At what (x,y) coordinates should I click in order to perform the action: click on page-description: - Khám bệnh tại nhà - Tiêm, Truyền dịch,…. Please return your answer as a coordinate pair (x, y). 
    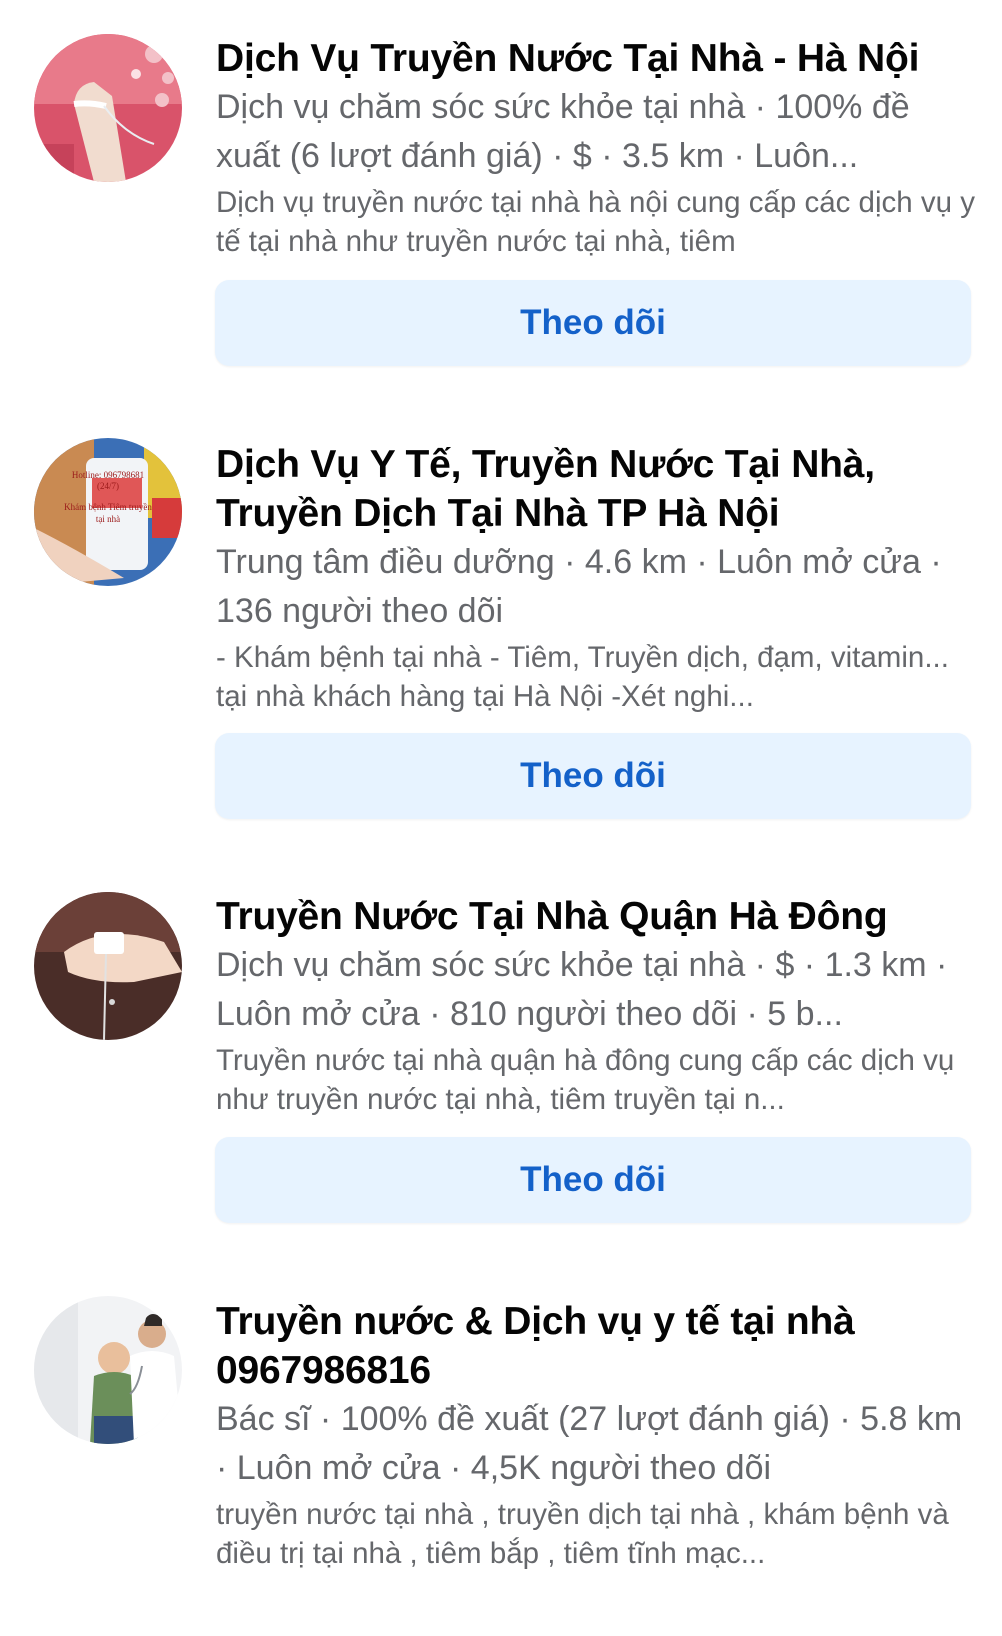
    Looking at the image, I should click on (582, 677).